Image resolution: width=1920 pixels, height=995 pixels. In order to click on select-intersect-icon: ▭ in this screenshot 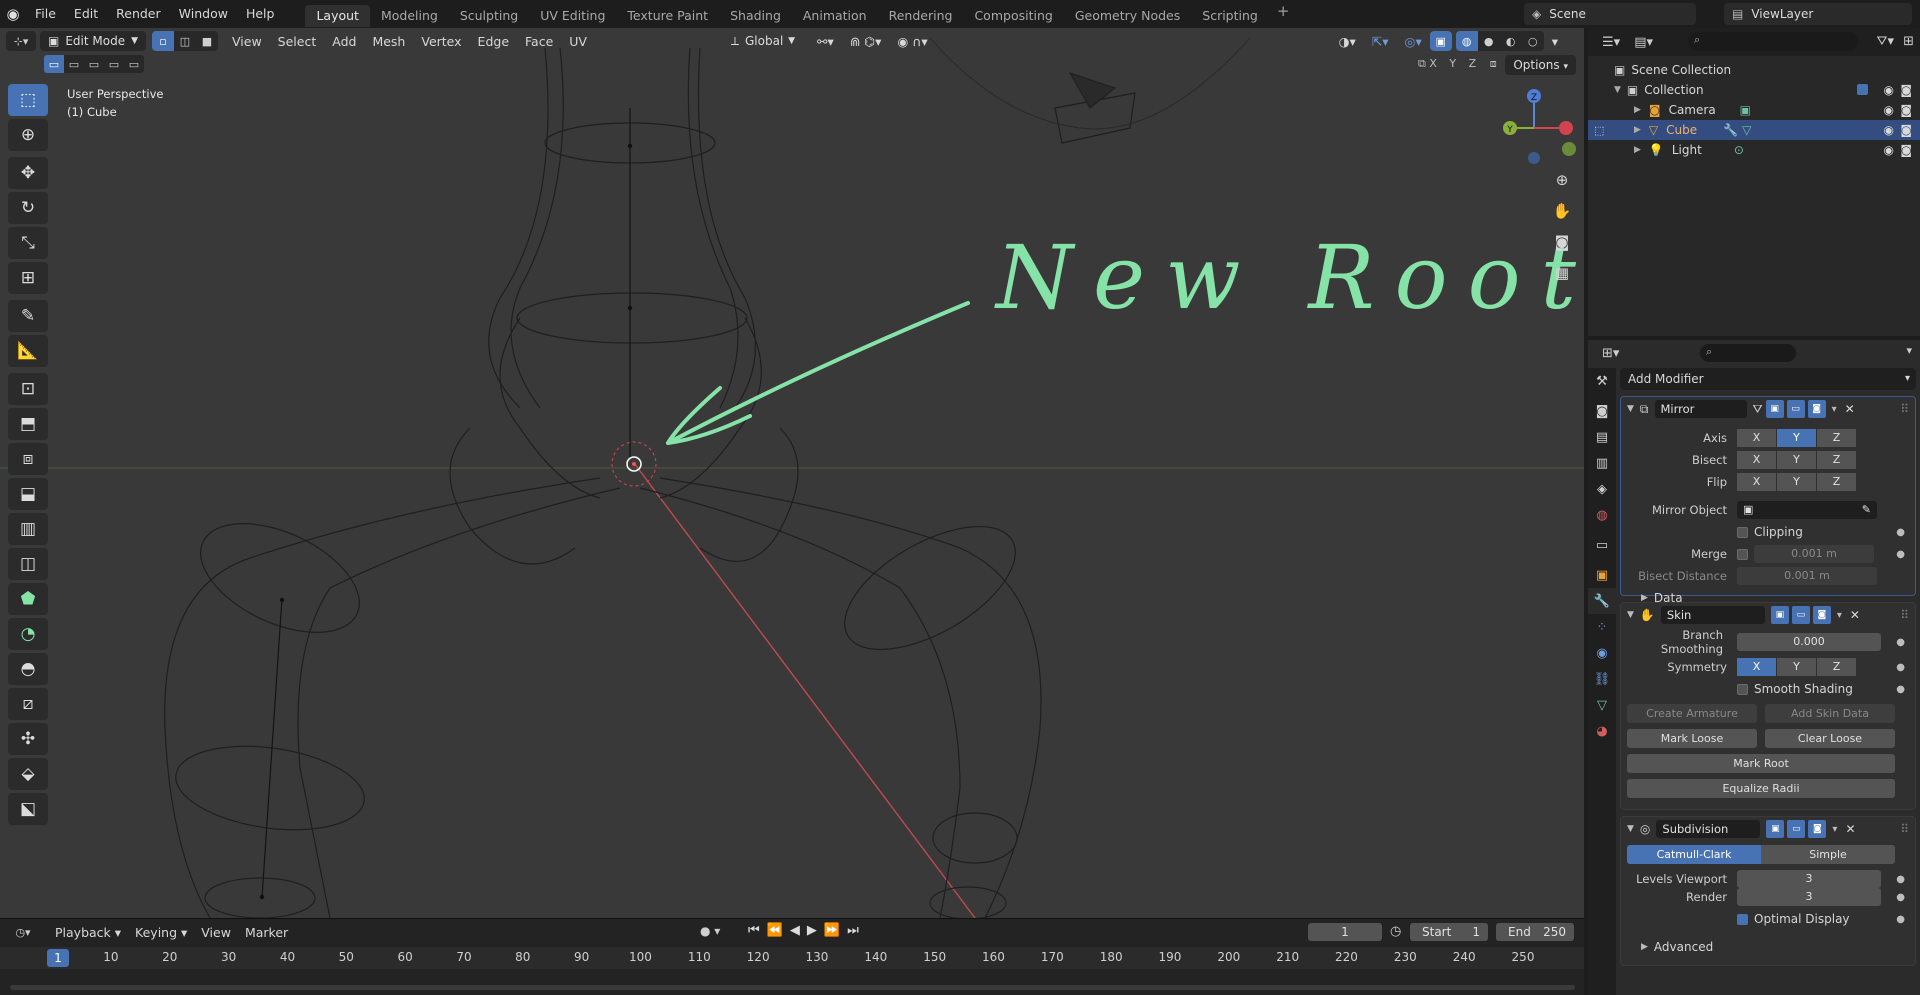, I will do `click(134, 64)`.